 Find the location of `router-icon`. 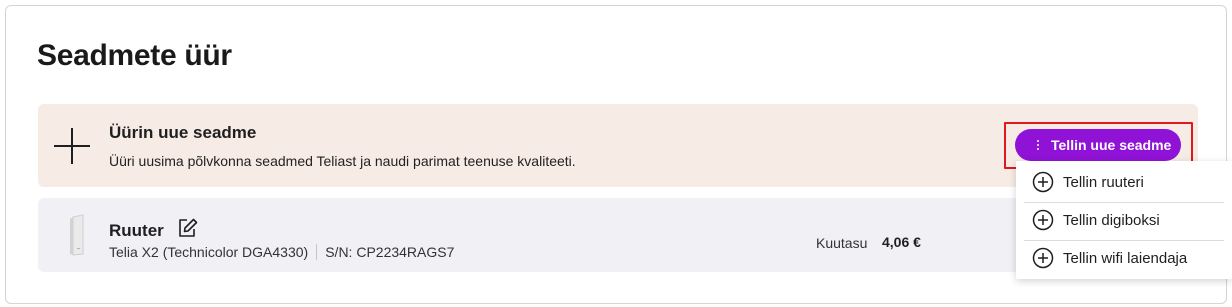

router-icon is located at coordinates (78, 235).